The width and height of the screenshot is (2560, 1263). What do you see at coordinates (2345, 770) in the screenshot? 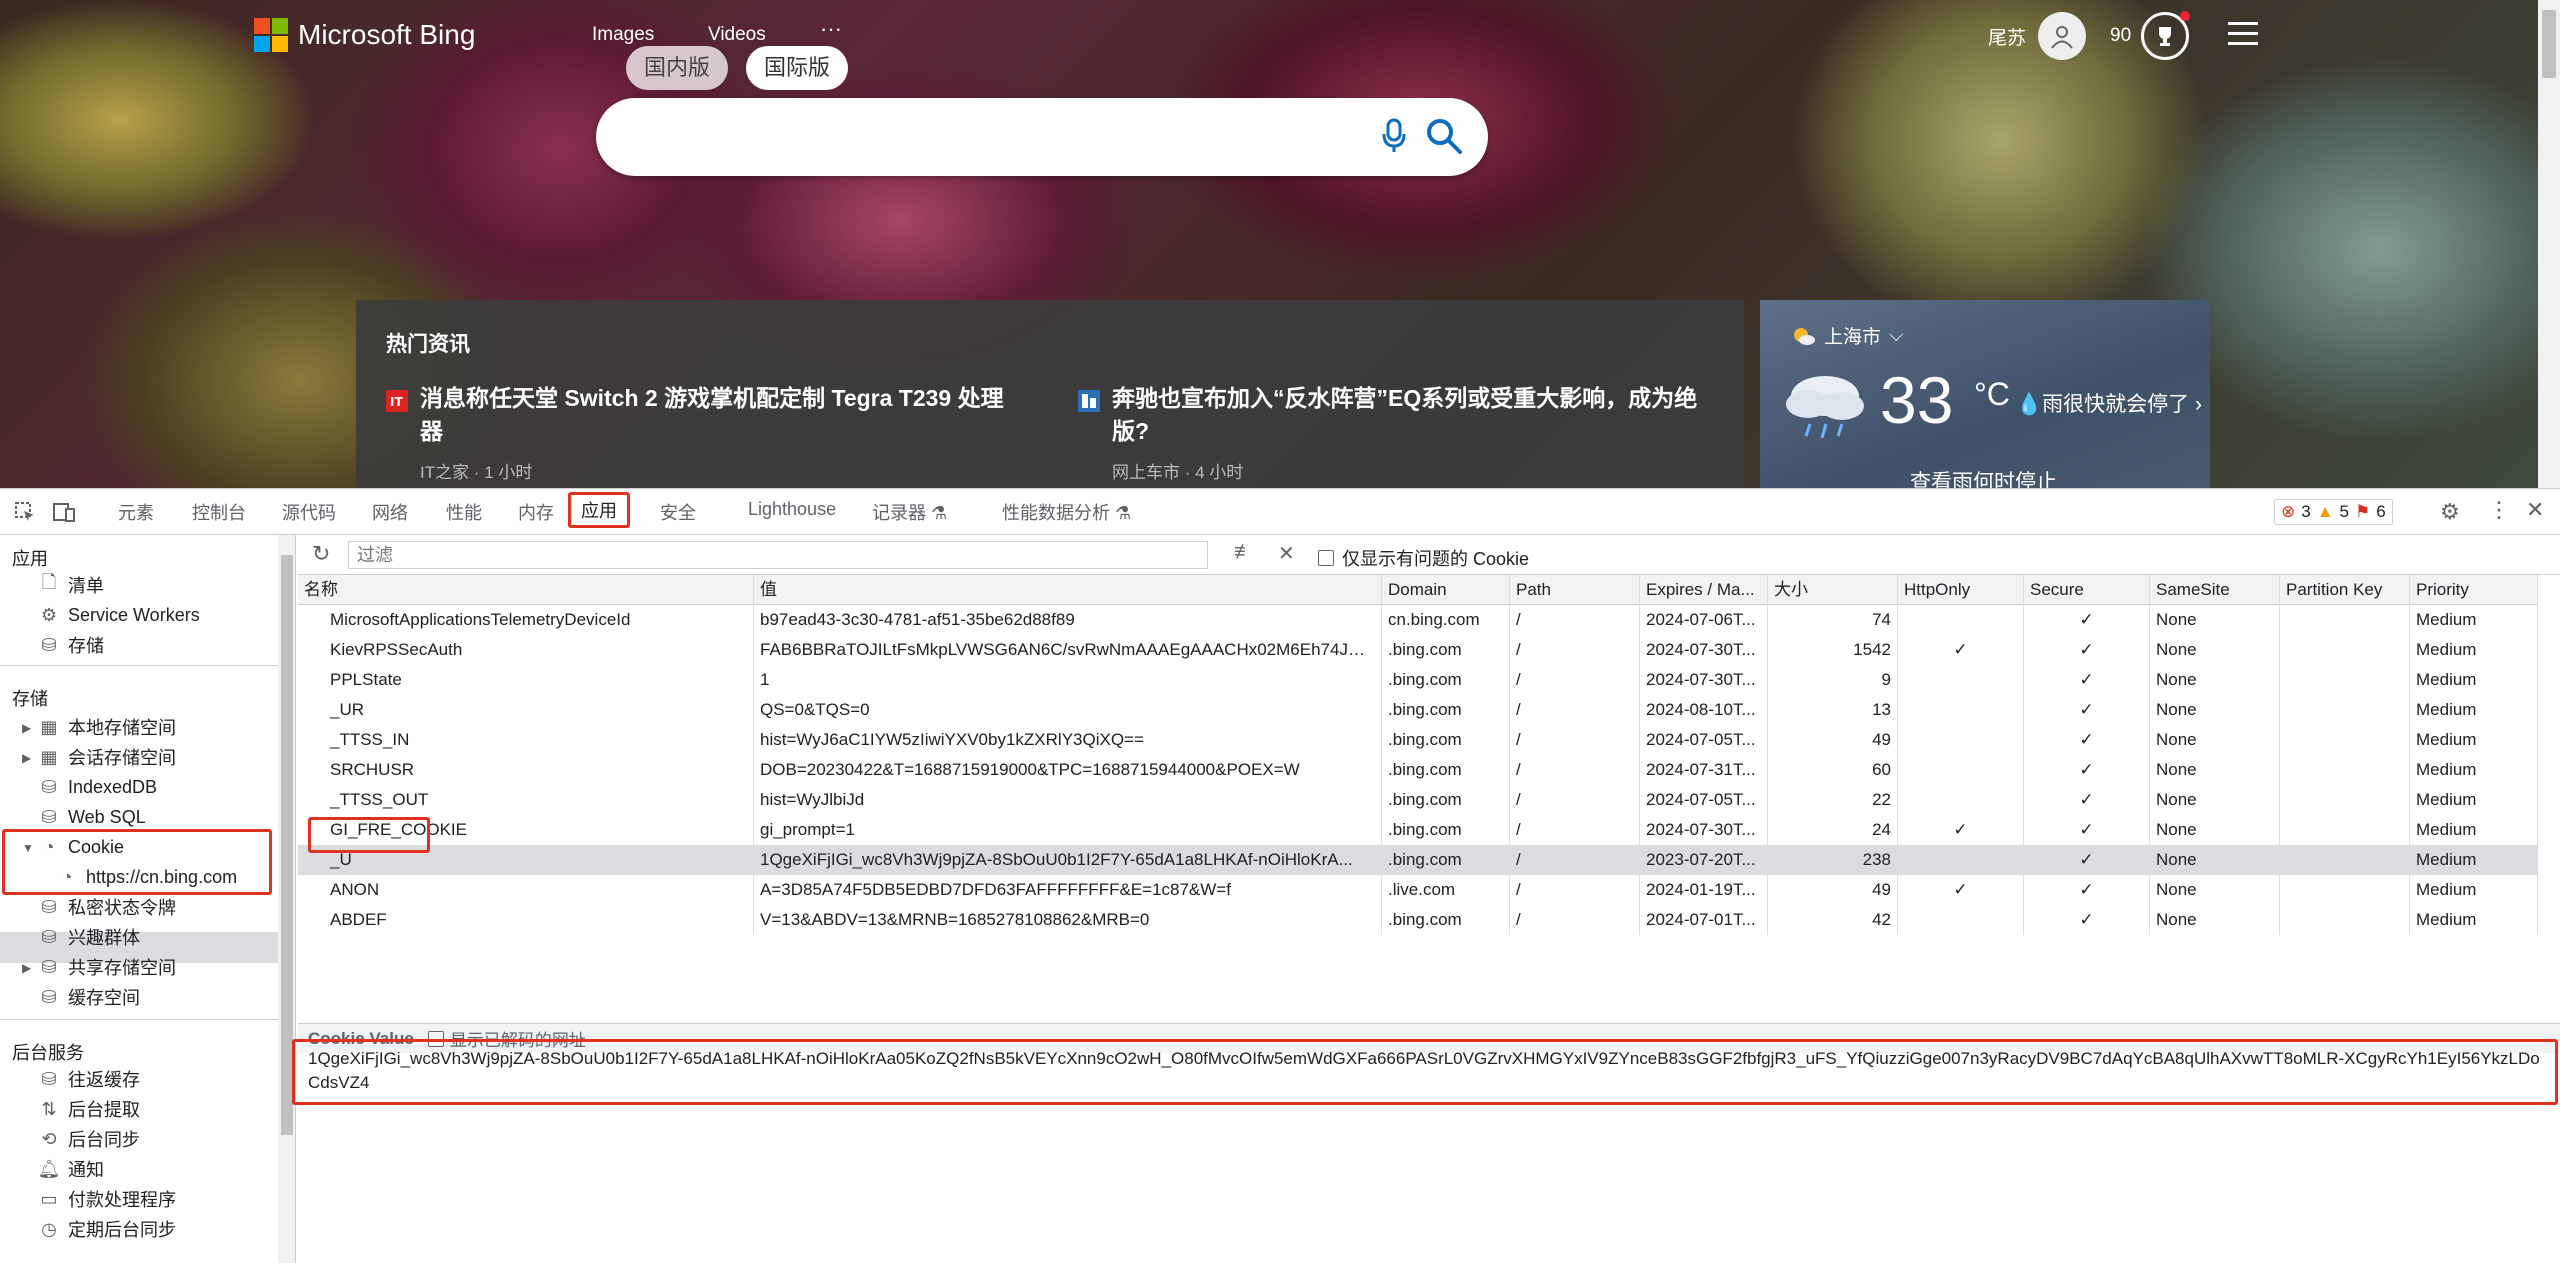
I see `cell-partition` at bounding box center [2345, 770].